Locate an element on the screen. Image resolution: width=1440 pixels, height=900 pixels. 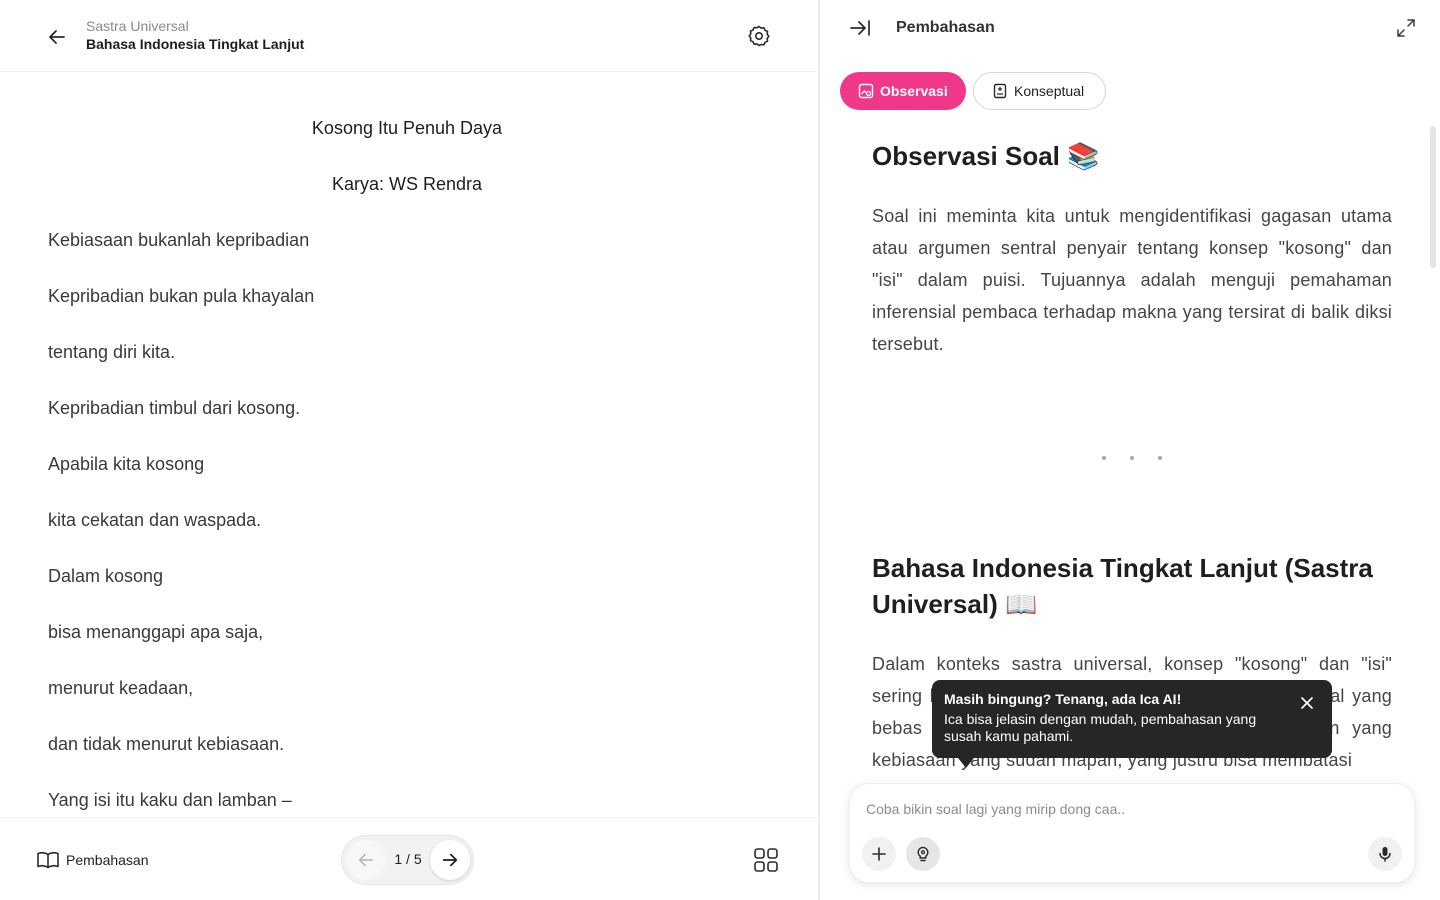
chat-attach-button is located at coordinates (879, 854).